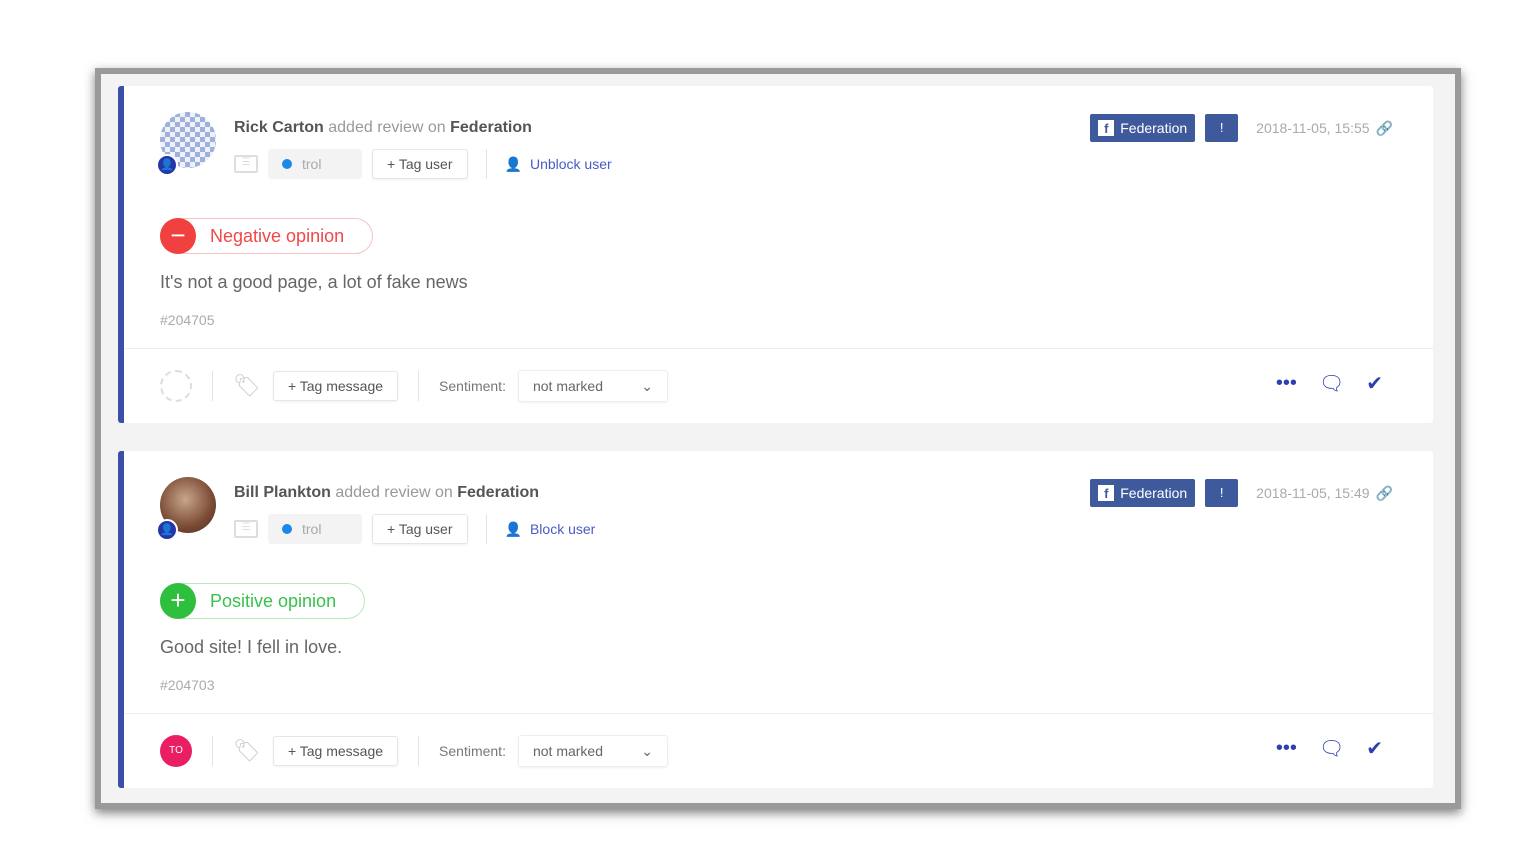  I want to click on review-header: Rick Carton added review on Federation, so click(383, 128).